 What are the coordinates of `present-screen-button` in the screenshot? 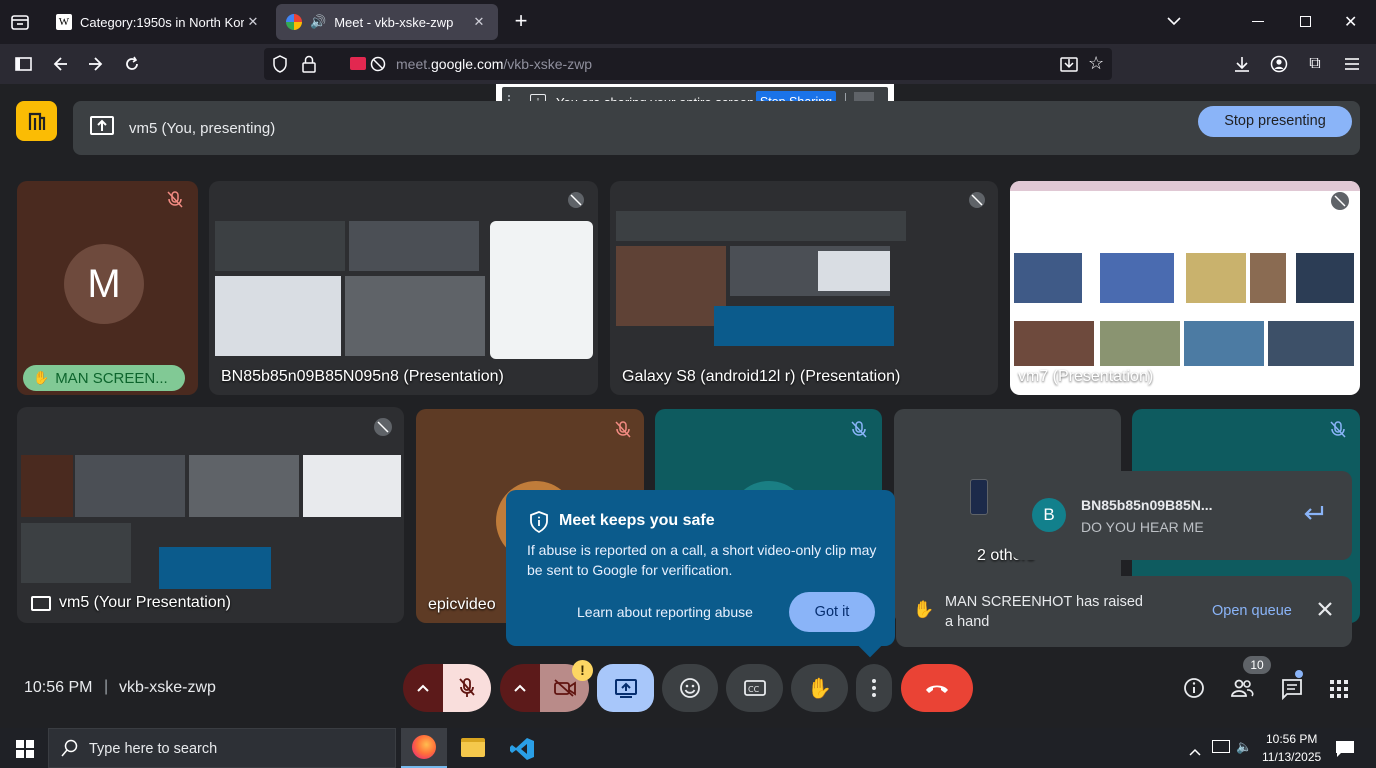 It's located at (625, 688).